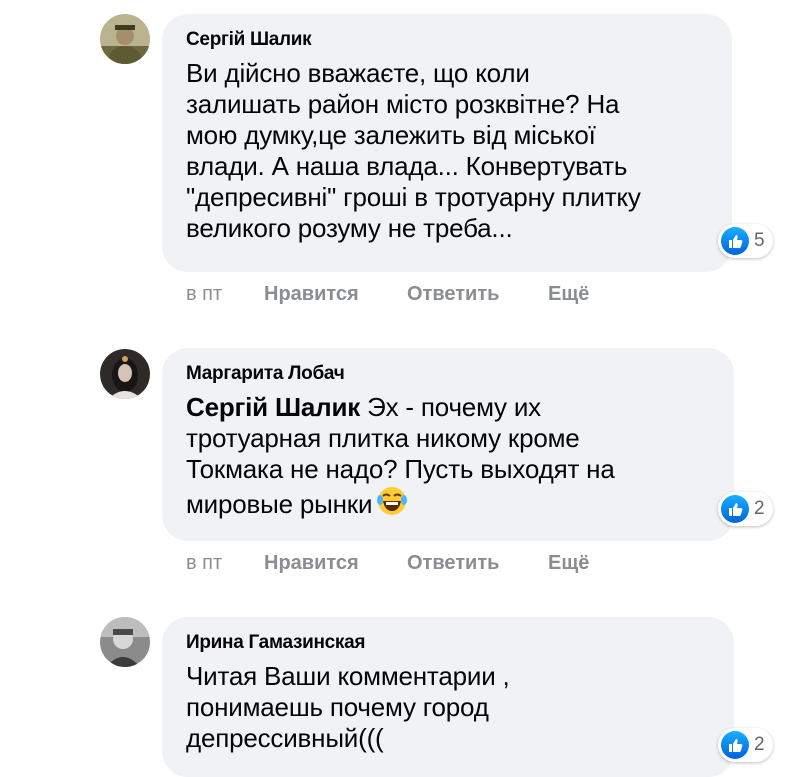 The width and height of the screenshot is (800, 777). I want to click on mention-link: Сергій Шалик, so click(273, 407).